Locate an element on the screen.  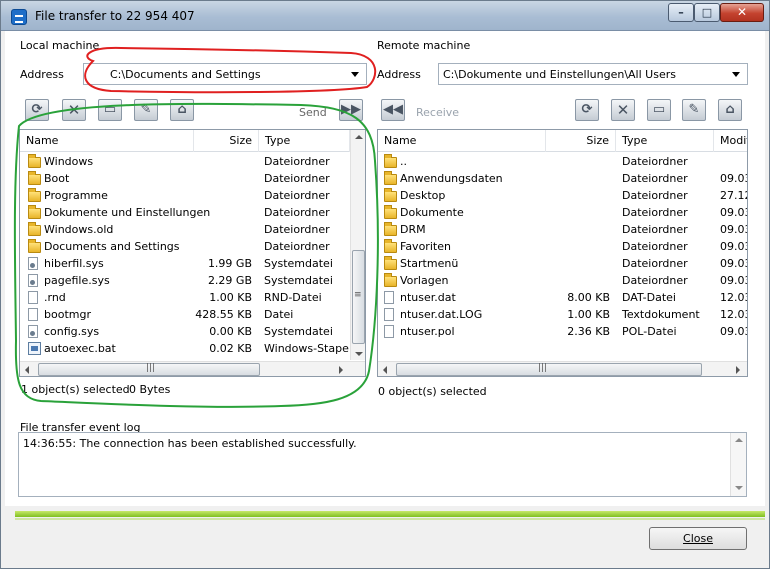
remote-file-row: ntuser.dat 8.00 KB DAT-Datei 12.03 is located at coordinates (562, 298).